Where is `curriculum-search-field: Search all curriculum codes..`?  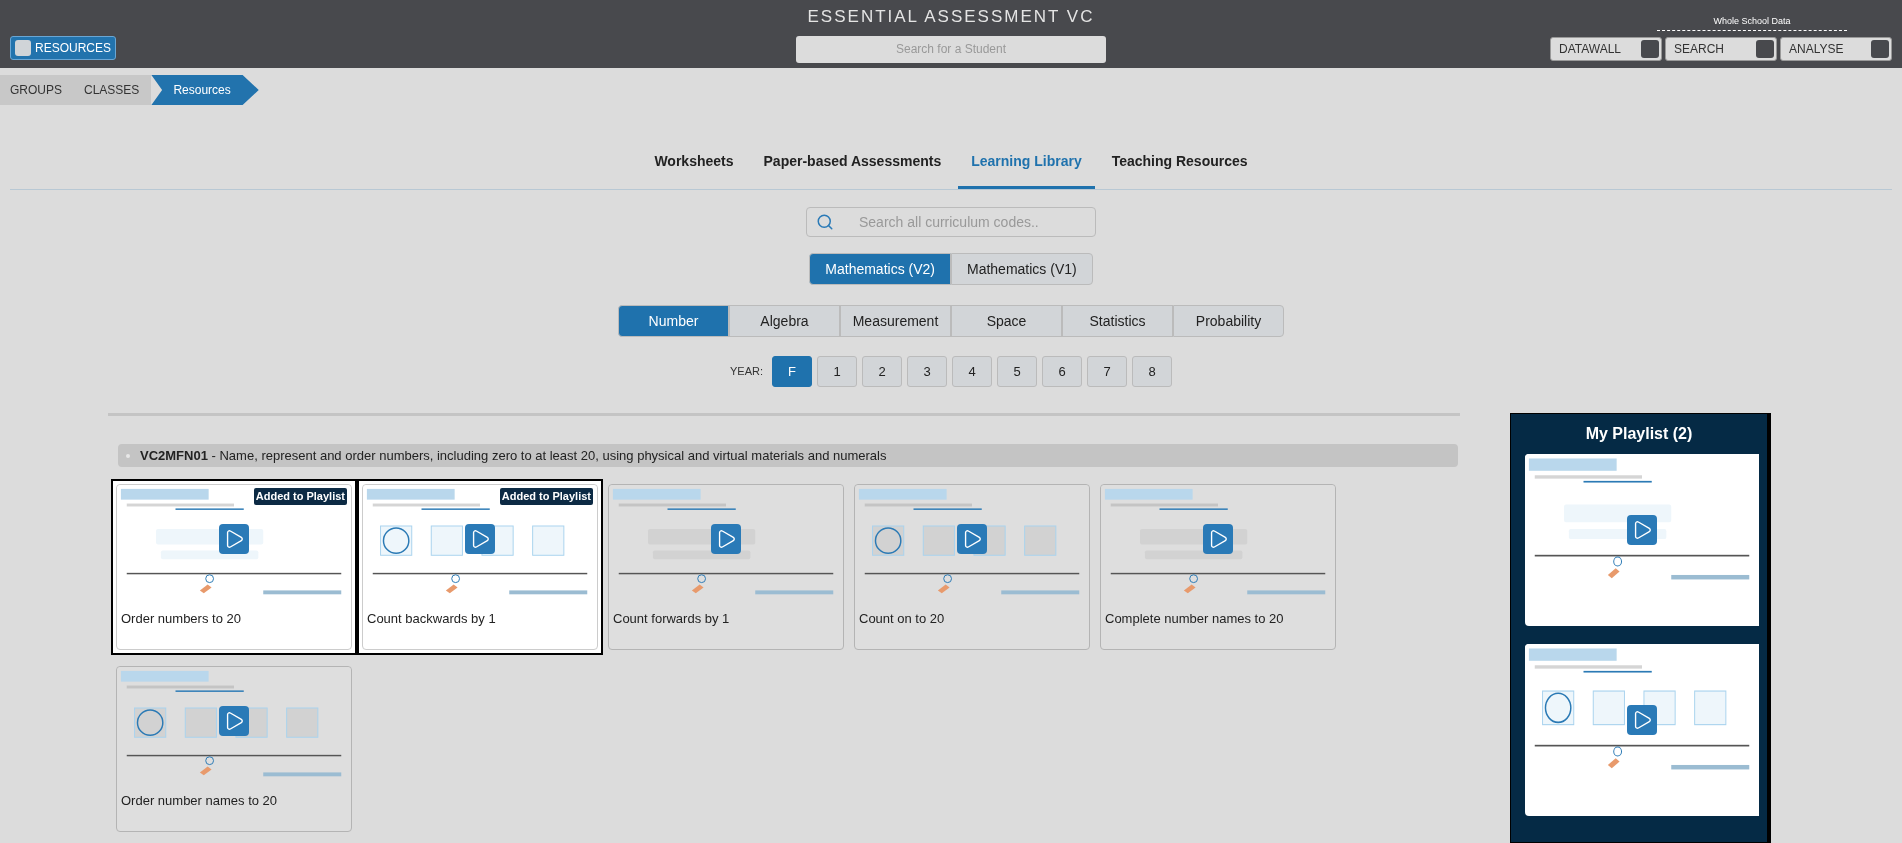 curriculum-search-field: Search all curriculum codes.. is located at coordinates (951, 222).